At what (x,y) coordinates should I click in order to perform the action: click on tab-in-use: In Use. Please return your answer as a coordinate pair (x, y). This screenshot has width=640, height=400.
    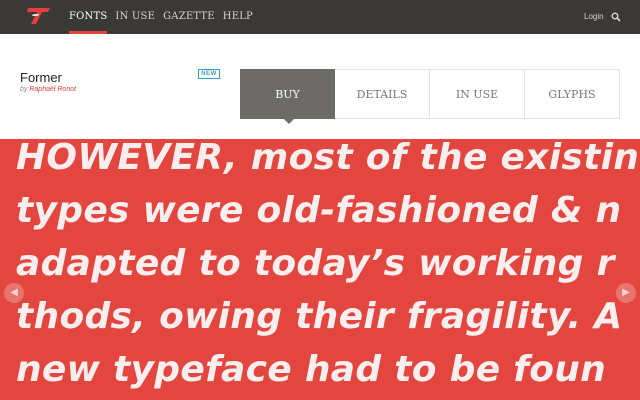
    Looking at the image, I should click on (477, 94).